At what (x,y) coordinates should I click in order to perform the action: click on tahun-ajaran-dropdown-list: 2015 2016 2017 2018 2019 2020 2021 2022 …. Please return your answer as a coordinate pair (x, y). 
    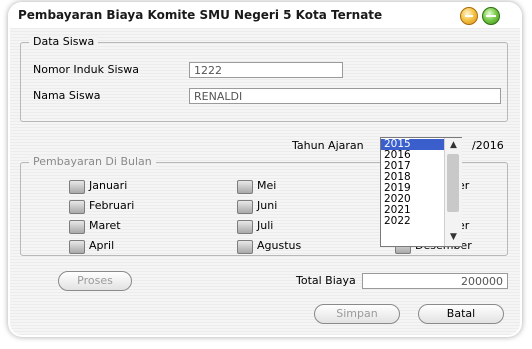
    Looking at the image, I should click on (421, 192).